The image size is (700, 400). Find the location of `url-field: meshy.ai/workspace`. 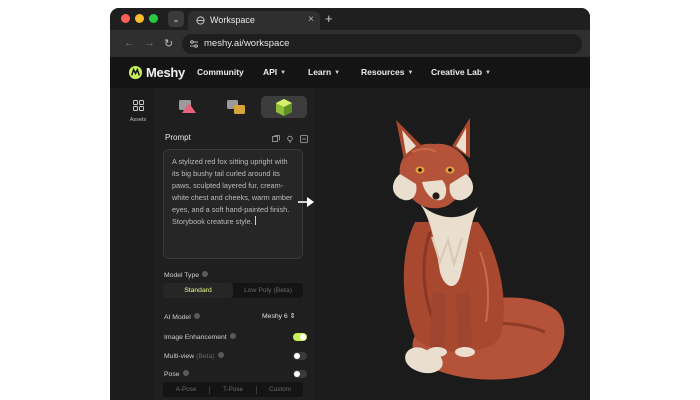

url-field: meshy.ai/workspace is located at coordinates (382, 44).